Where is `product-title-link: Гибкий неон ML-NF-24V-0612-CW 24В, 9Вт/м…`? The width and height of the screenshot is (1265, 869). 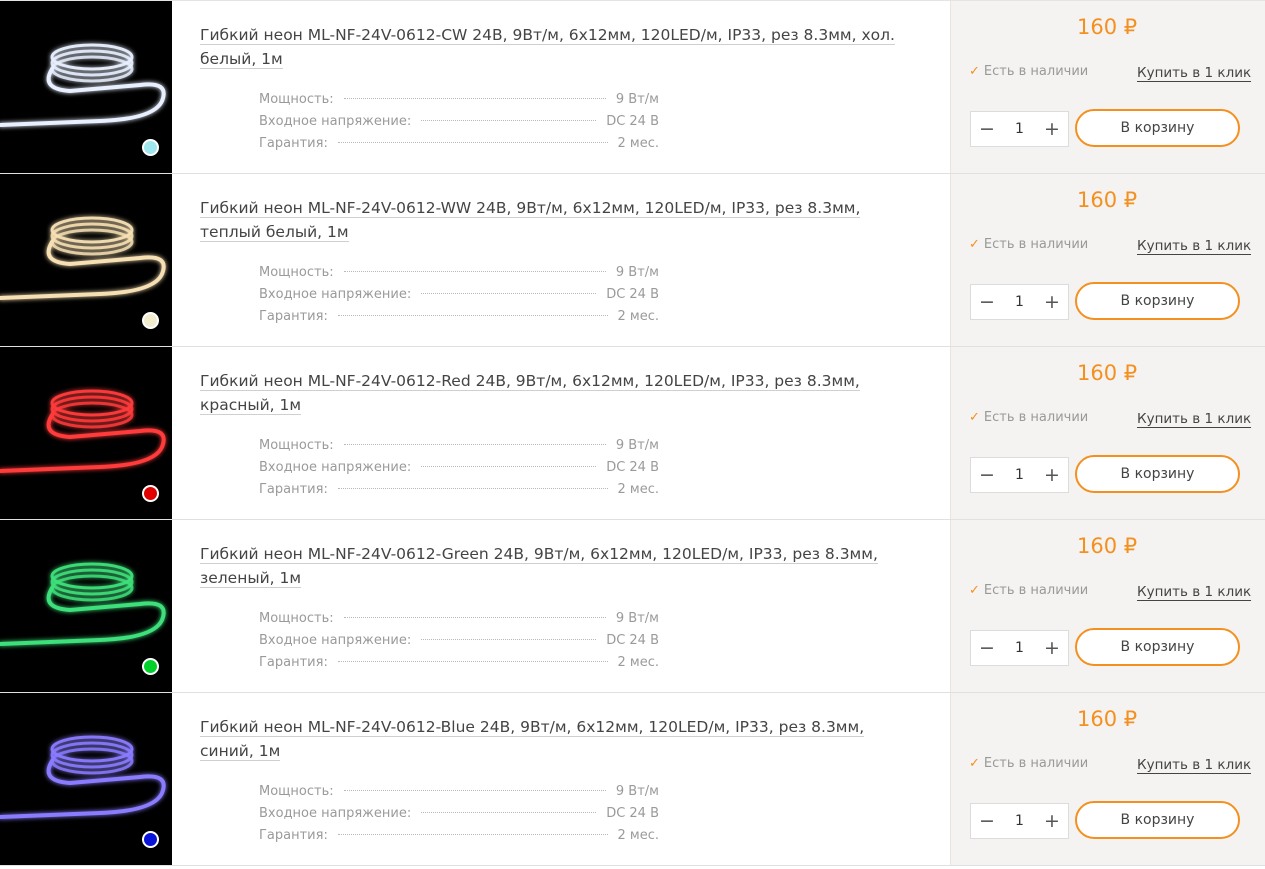
product-title-link: Гибкий неон ML-NF-24V-0612-CW 24В, 9Вт/м… is located at coordinates (550, 47).